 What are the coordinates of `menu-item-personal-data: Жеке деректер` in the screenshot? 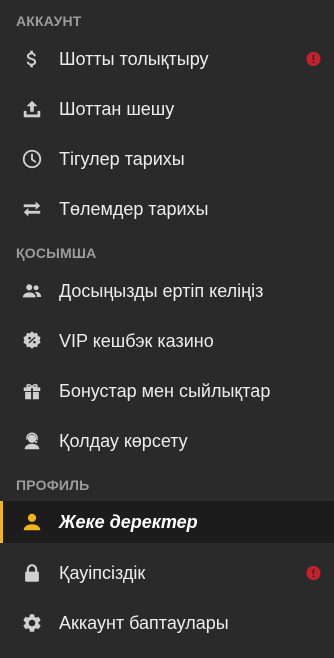 It's located at (167, 522).